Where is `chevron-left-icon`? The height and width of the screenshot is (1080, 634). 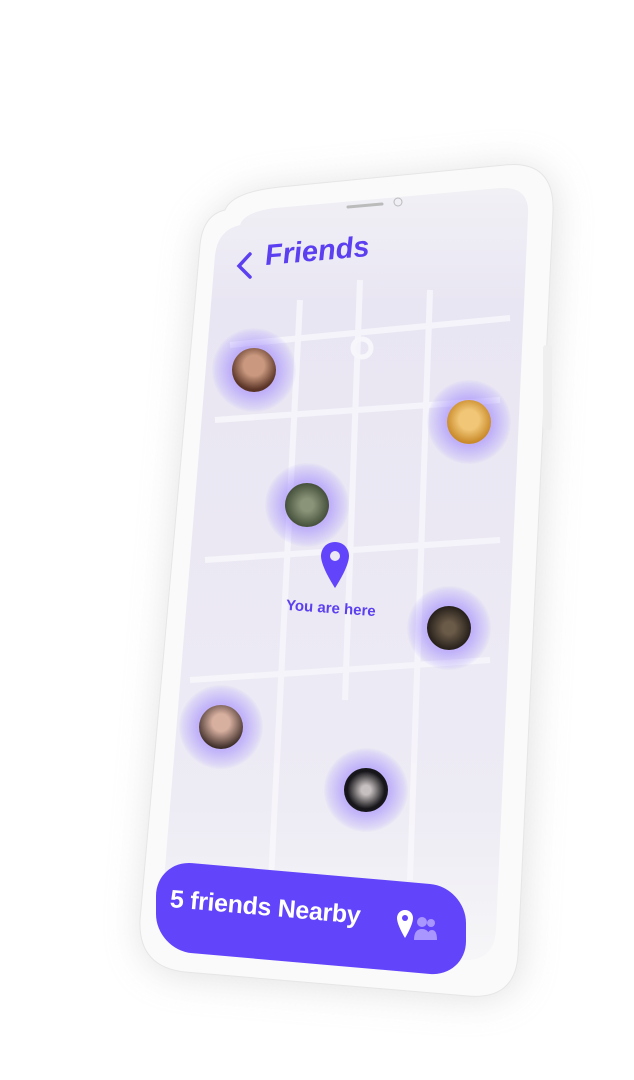 chevron-left-icon is located at coordinates (244, 265).